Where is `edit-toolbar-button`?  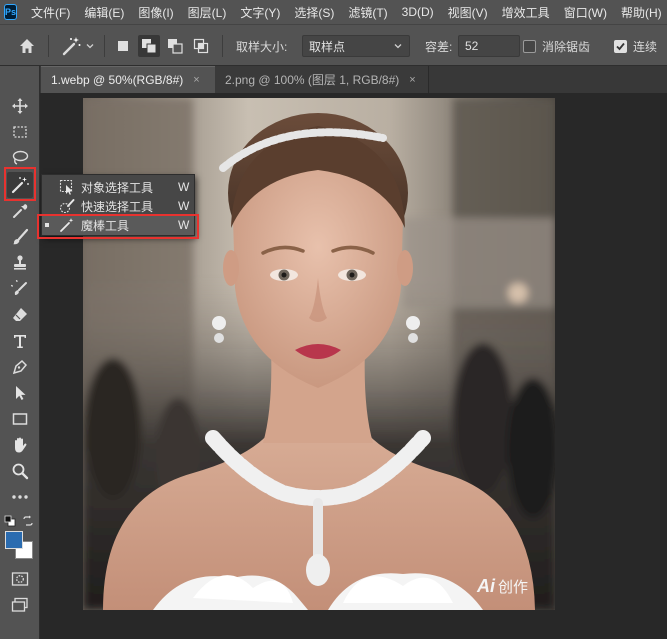
edit-toolbar-button is located at coordinates (20, 497).